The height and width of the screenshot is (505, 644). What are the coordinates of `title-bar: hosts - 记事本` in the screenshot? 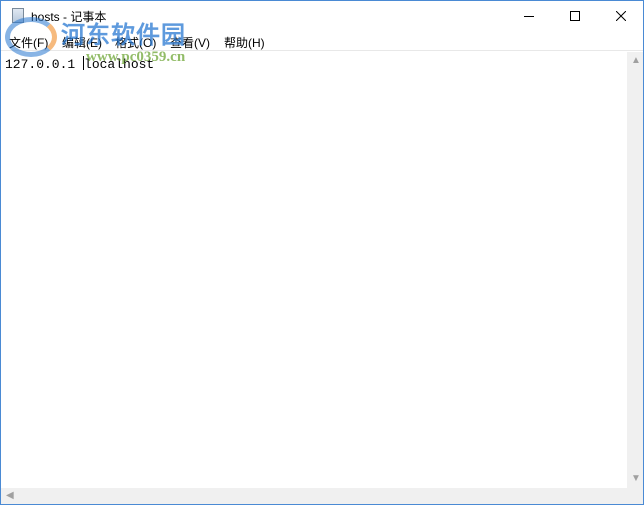 It's located at (322, 16).